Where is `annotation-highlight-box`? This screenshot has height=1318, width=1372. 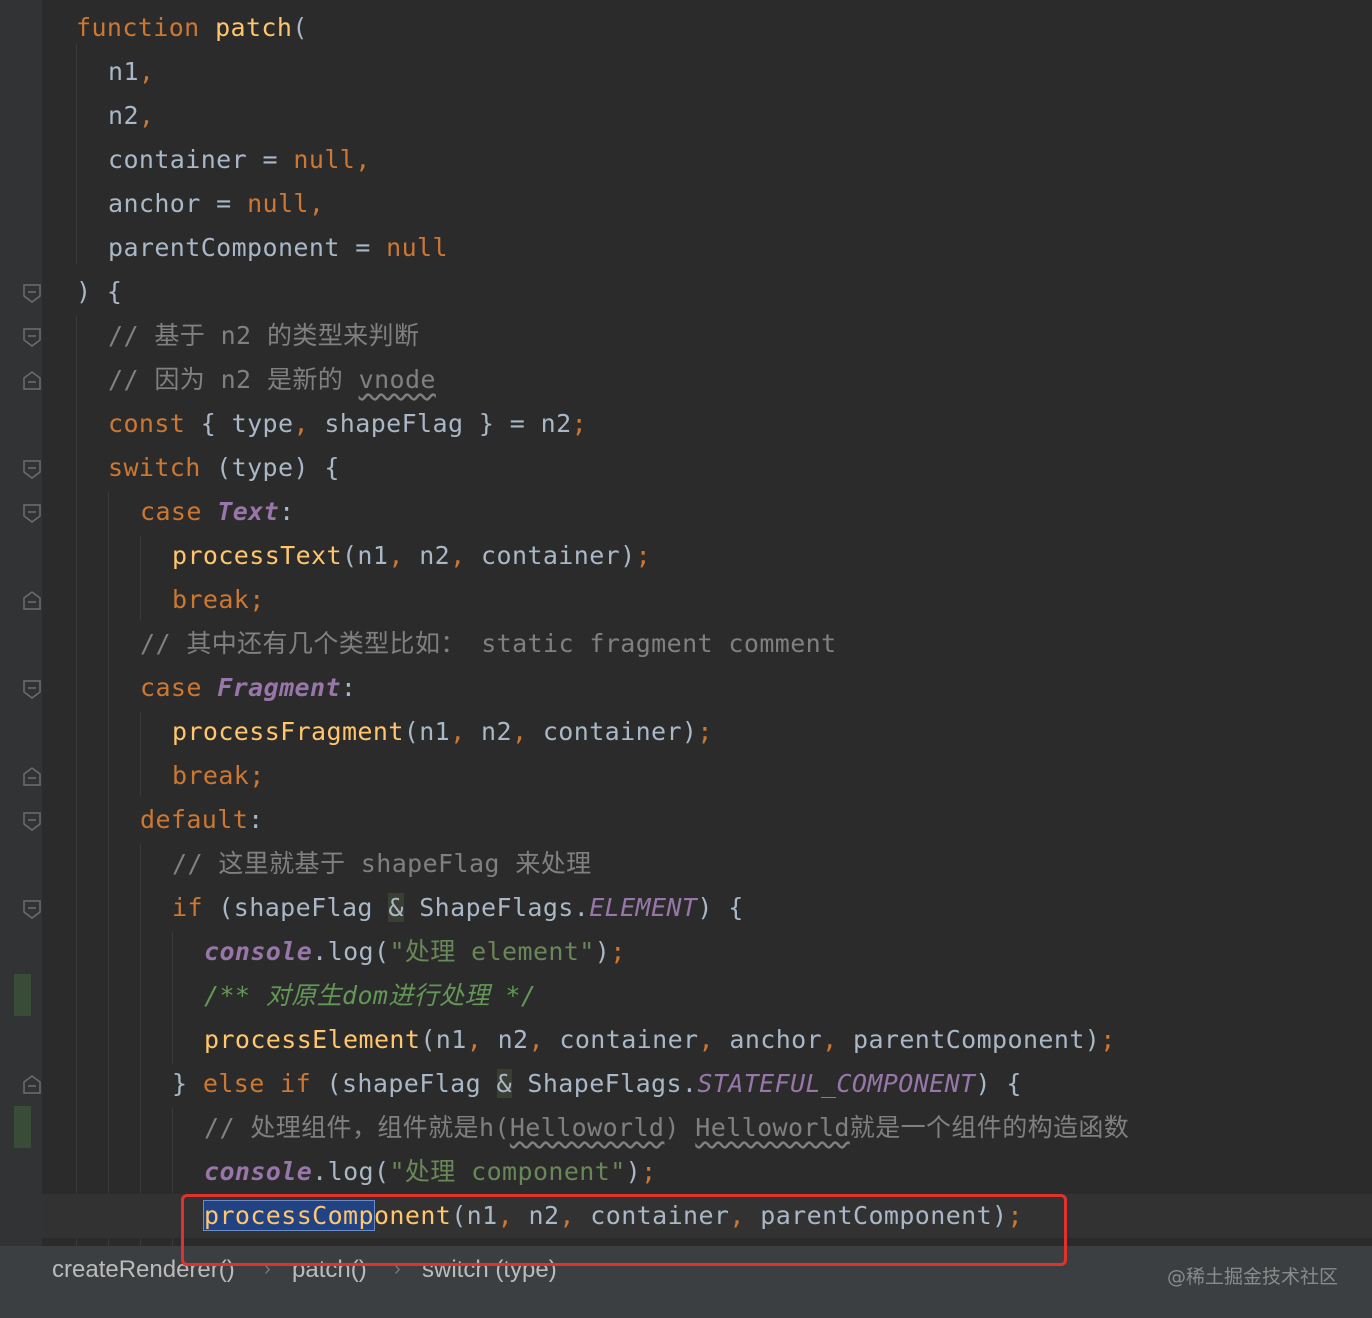 annotation-highlight-box is located at coordinates (624, 1230).